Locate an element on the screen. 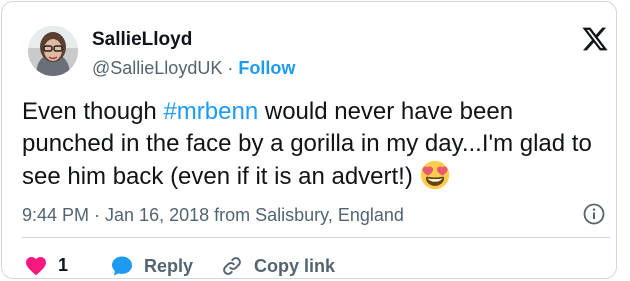 This screenshot has width=630, height=281. heart-eyes-emoji-icon is located at coordinates (434, 175).